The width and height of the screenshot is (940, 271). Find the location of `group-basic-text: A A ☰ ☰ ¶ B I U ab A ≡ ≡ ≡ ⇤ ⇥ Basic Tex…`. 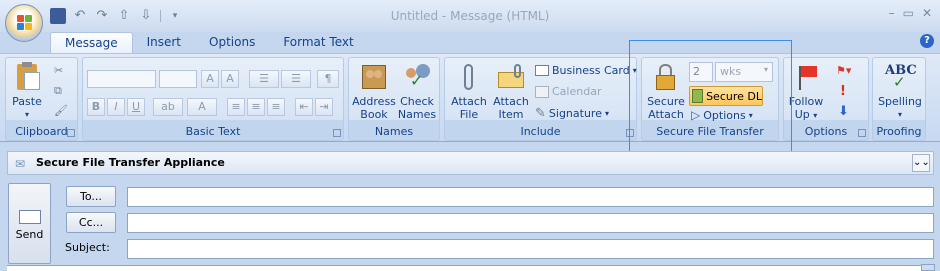

group-basic-text: A A ☰ ☰ ¶ B I U ab A ≡ ≡ ≡ ⇤ ⇥ Basic Tex… is located at coordinates (213, 99).